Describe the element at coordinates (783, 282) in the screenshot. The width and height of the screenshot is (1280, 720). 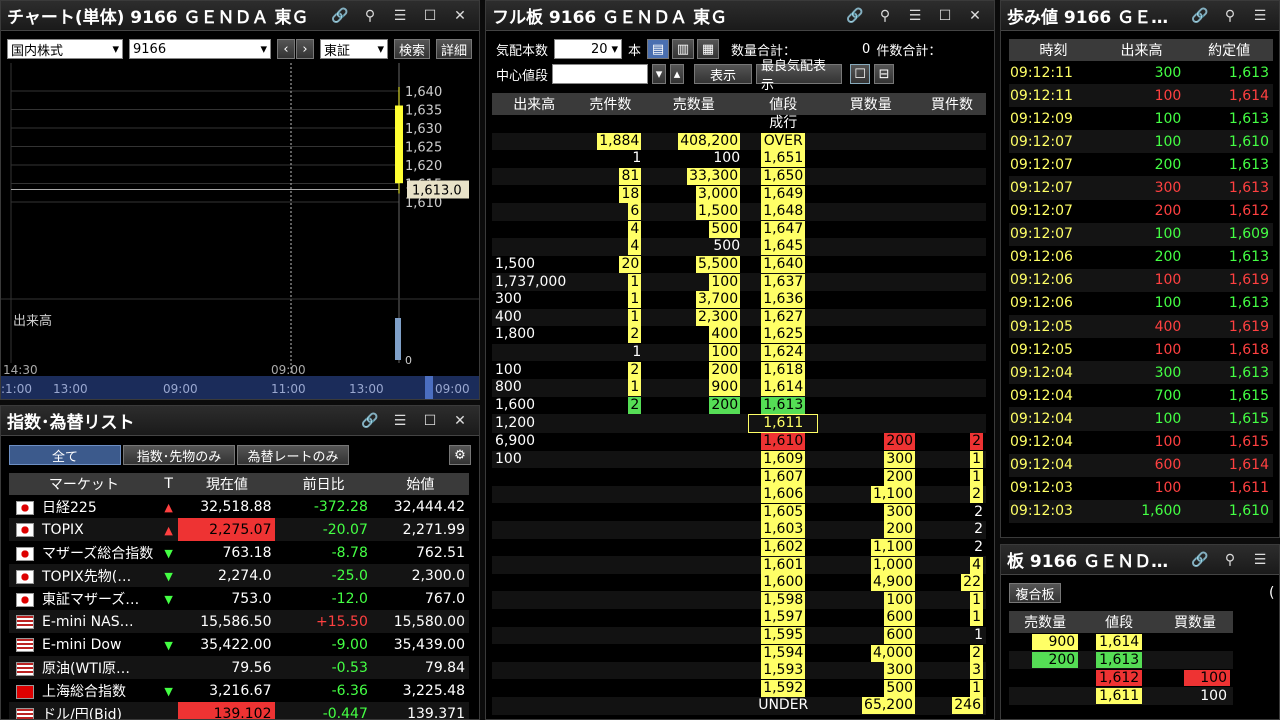
I see `price-cell: 1,637` at that location.